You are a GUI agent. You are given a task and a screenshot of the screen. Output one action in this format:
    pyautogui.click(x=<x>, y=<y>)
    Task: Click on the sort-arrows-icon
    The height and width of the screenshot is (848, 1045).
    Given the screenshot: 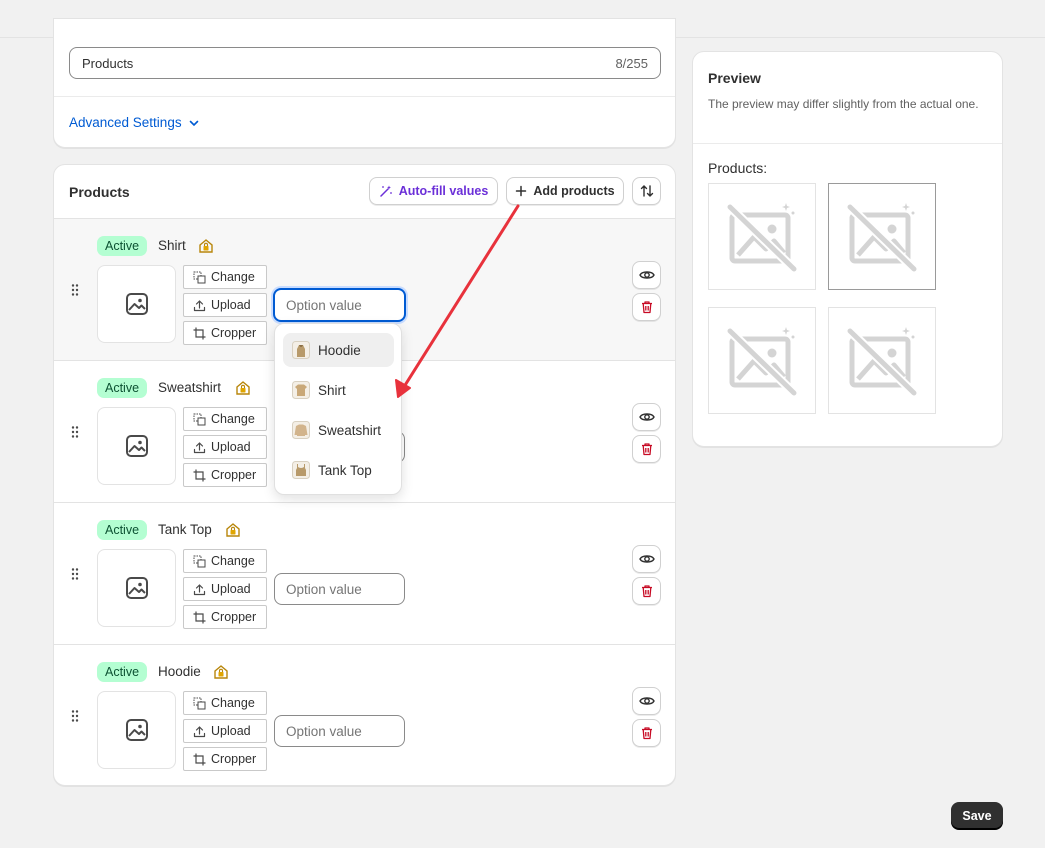 What is the action you would take?
    pyautogui.click(x=646, y=191)
    